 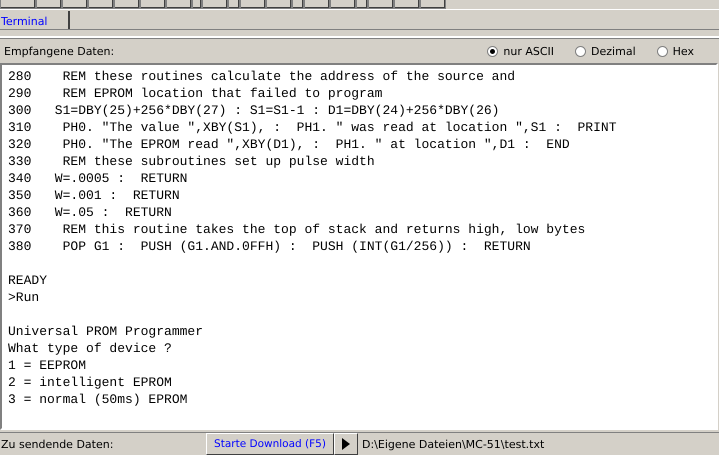 What do you see at coordinates (192, 161) in the screenshot?
I see `terminal-line: 330 REM these subroutines set up pulse width` at bounding box center [192, 161].